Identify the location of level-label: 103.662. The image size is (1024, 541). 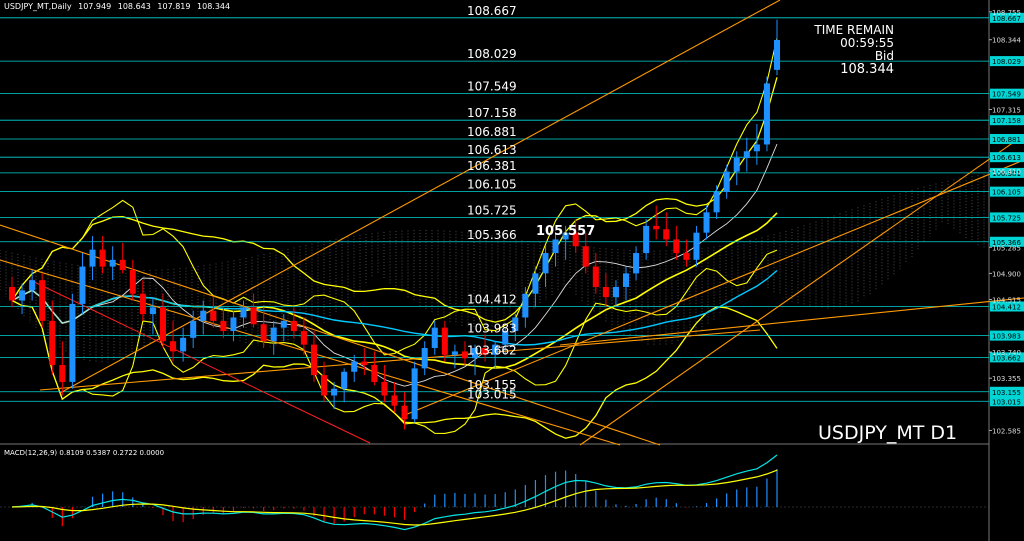
(492, 350).